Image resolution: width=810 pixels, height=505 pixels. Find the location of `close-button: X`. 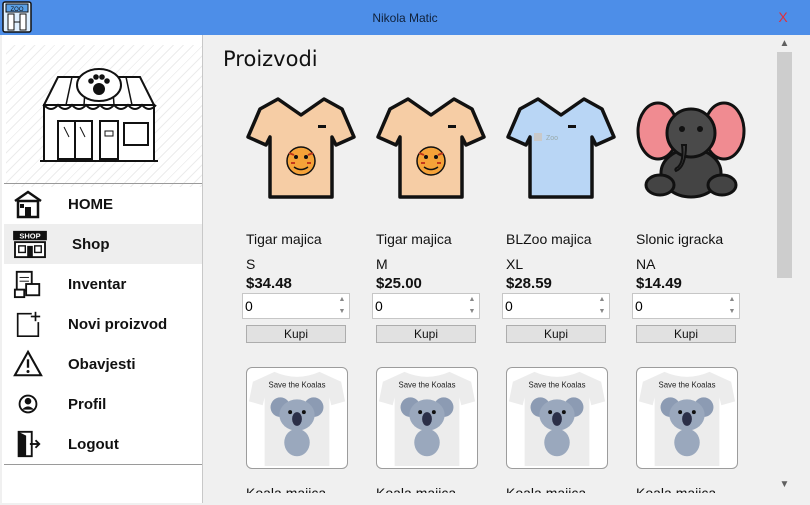

close-button: X is located at coordinates (783, 17).